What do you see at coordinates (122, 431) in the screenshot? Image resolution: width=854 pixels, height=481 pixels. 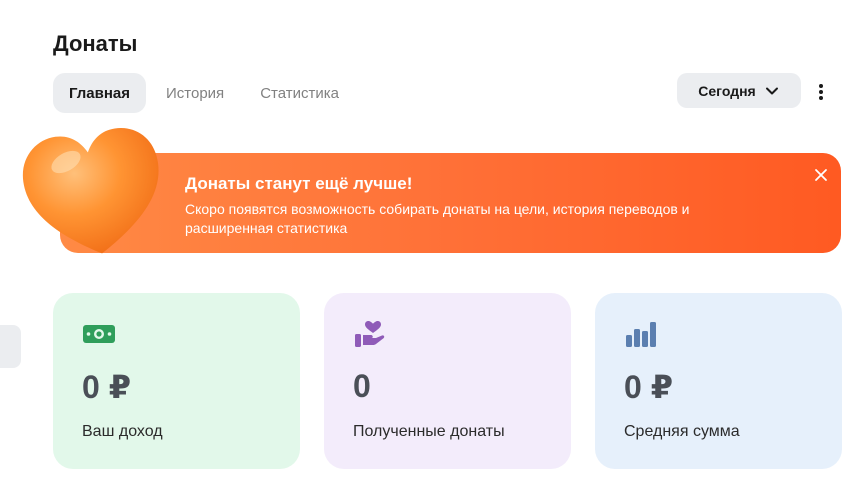 I see `income-label: Ваш доход` at bounding box center [122, 431].